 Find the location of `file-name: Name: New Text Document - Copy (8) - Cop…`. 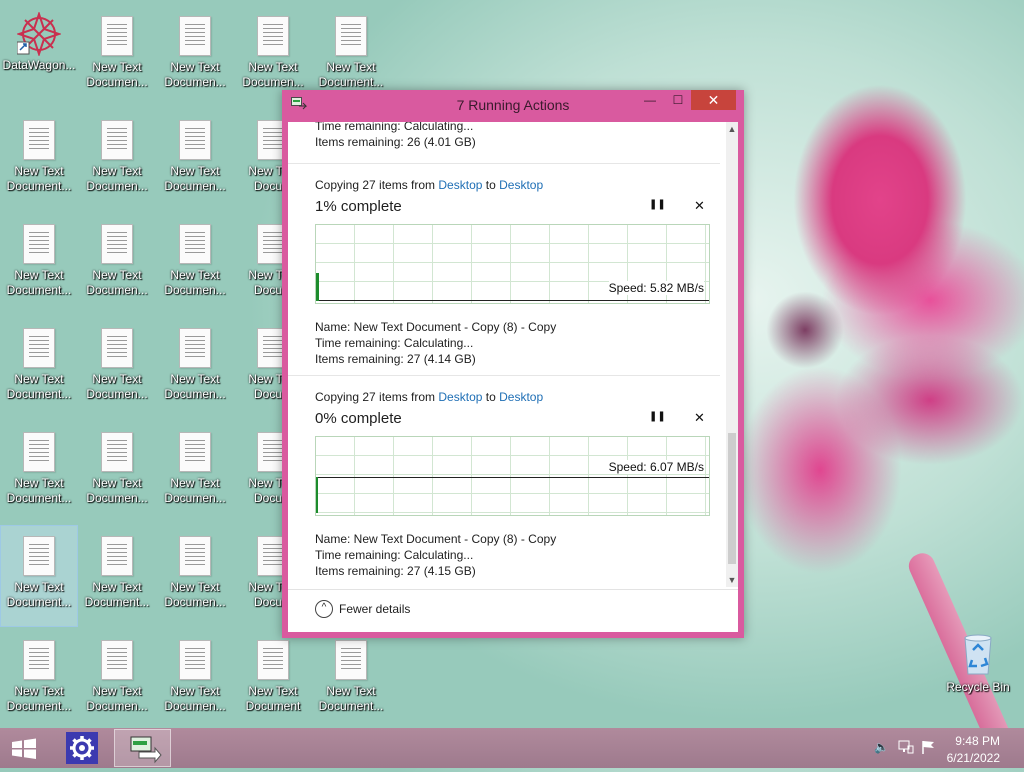

file-name: Name: New Text Document - Copy (8) - Cop… is located at coordinates (436, 539).